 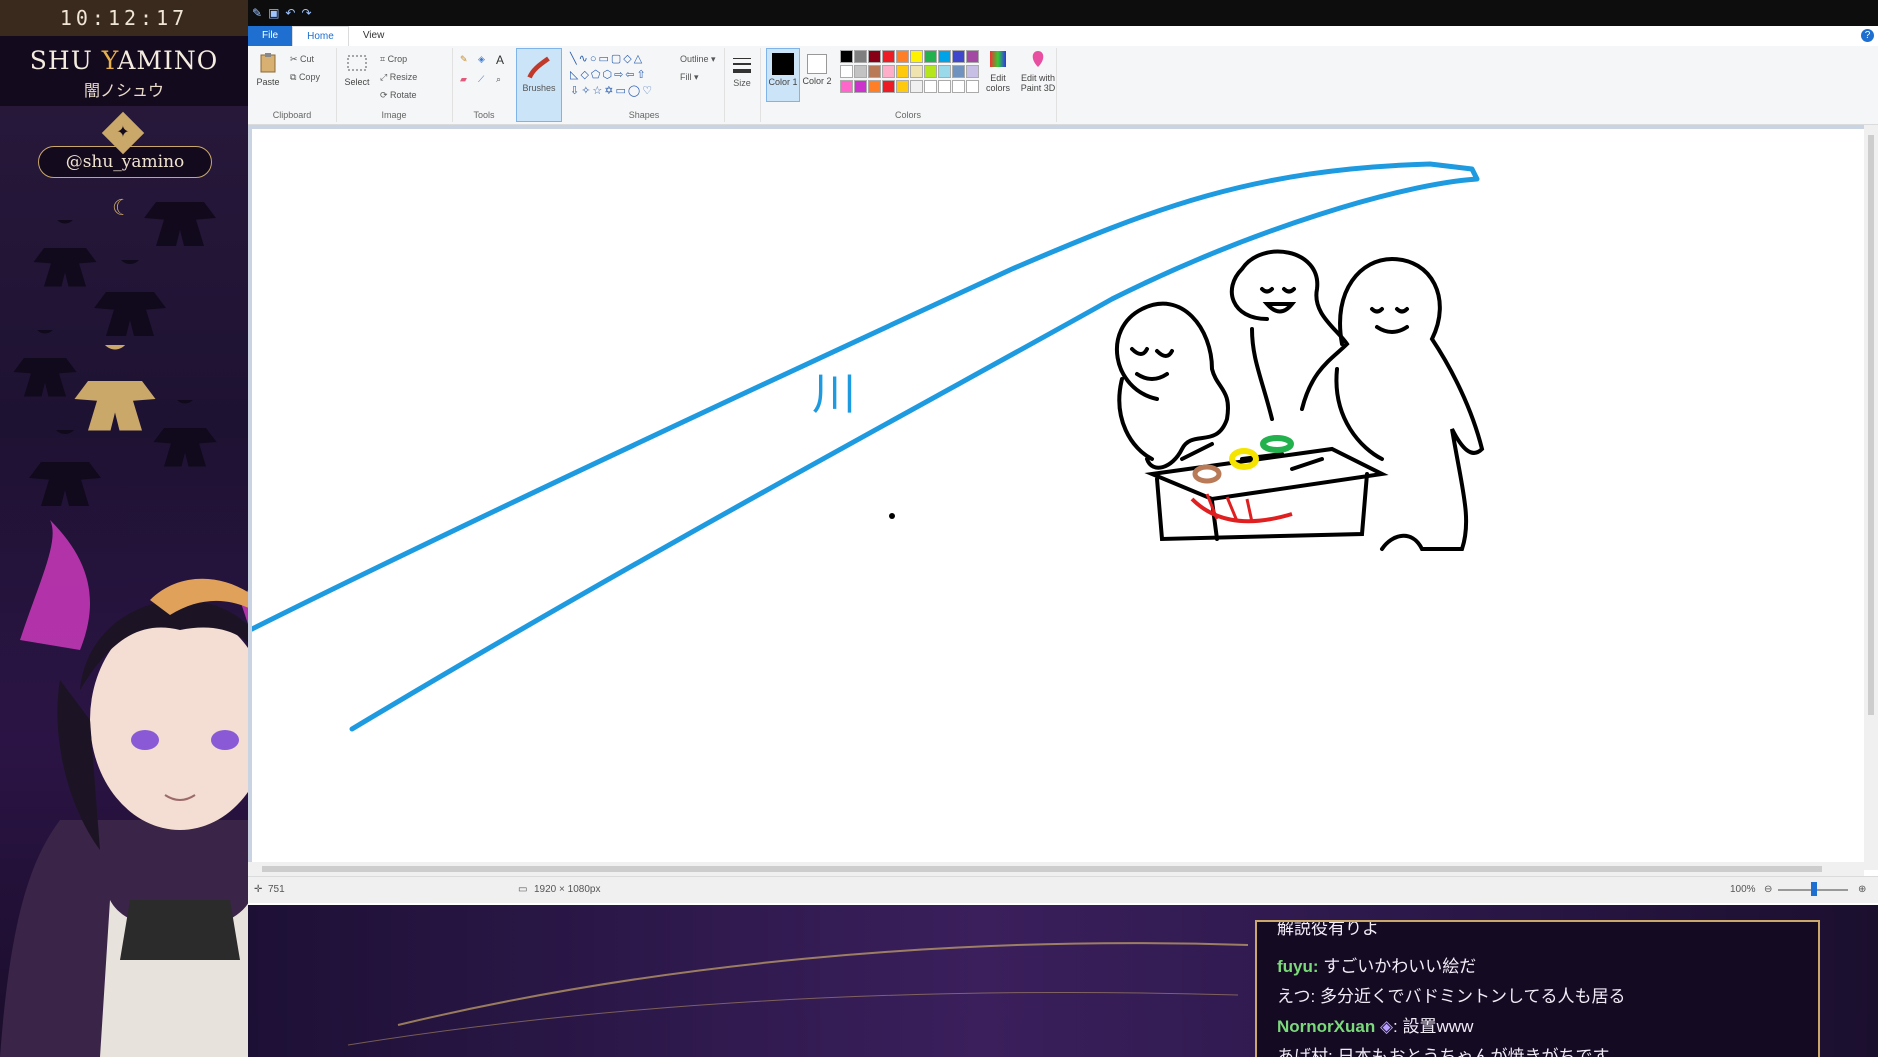 I want to click on fill-button: Fill ▾, so click(x=689, y=77).